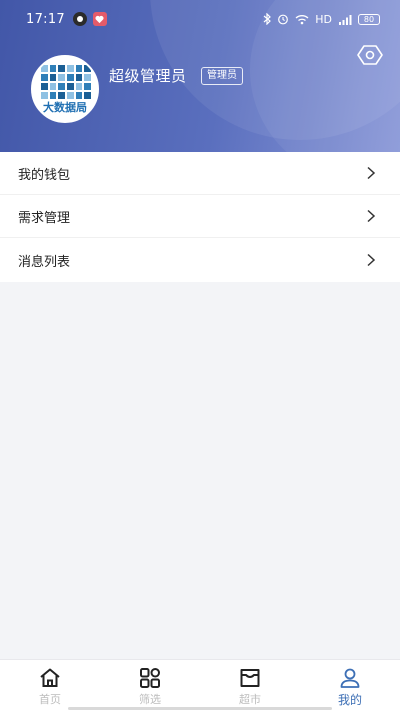  What do you see at coordinates (370, 55) in the screenshot?
I see `settings-hexagon-icon` at bounding box center [370, 55].